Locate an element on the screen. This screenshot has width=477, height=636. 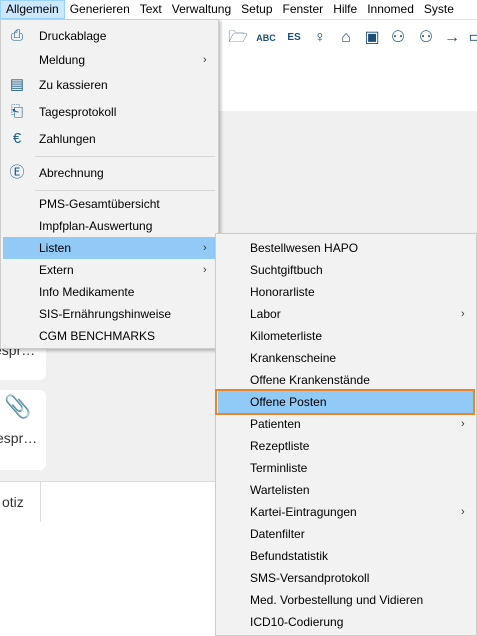
menu-item-zahlungen: € Zahlungen is located at coordinates (109, 139).